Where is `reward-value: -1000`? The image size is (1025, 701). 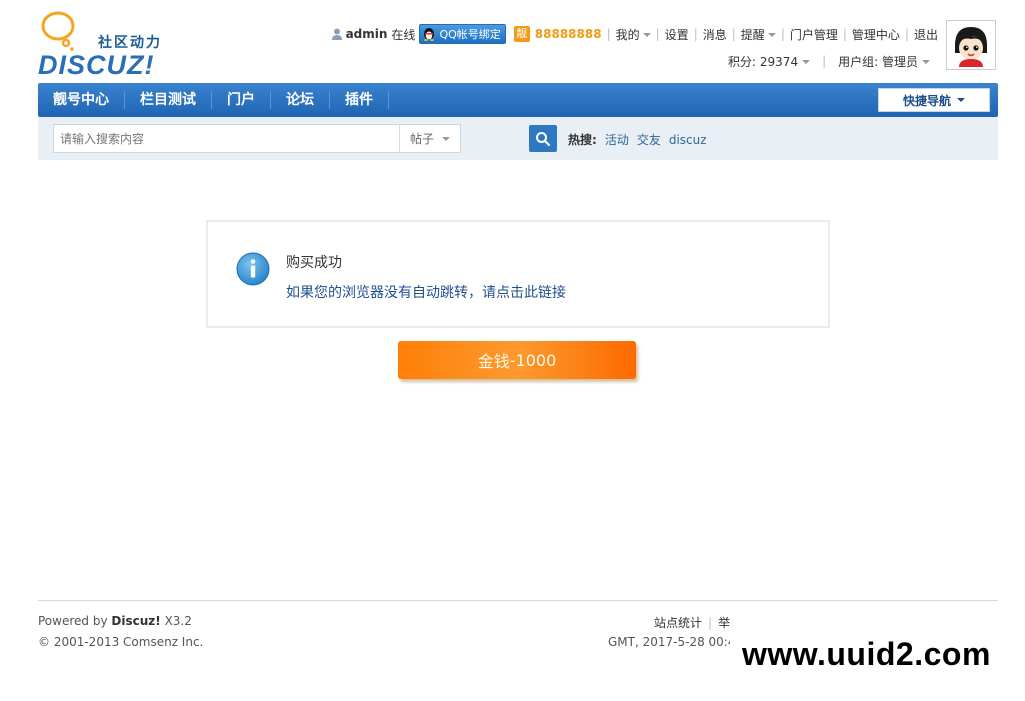 reward-value: -1000 is located at coordinates (533, 360).